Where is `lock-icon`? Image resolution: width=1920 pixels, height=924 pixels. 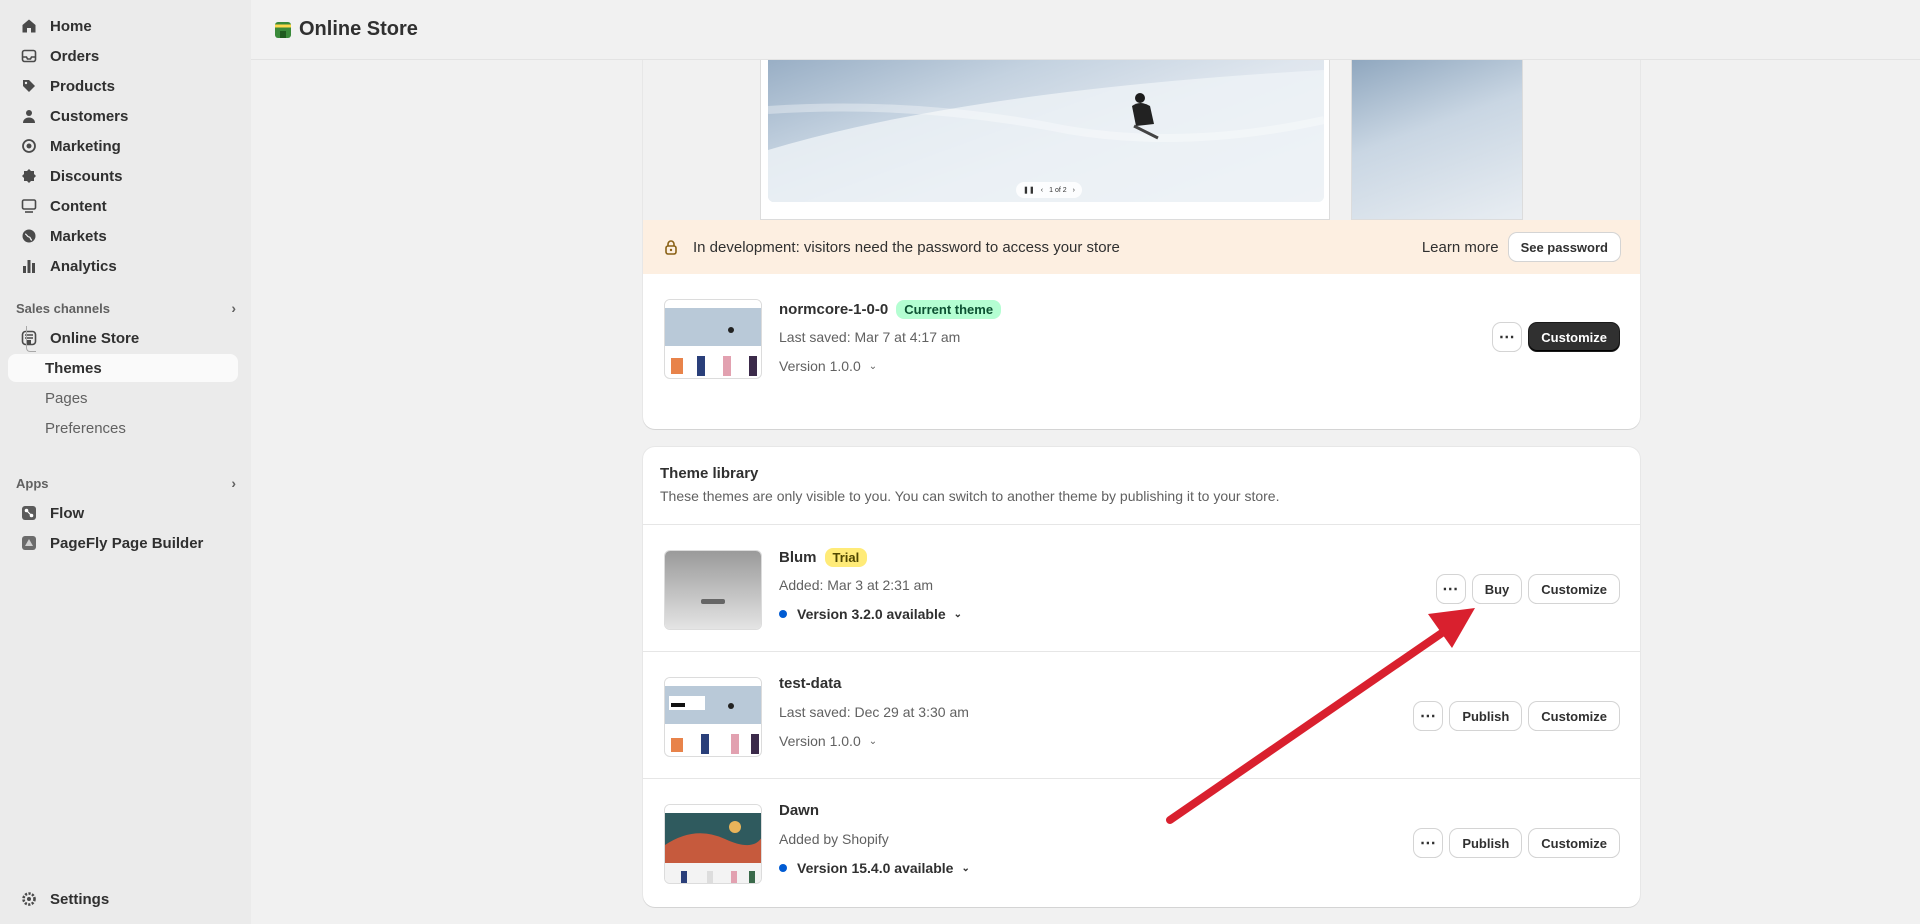 lock-icon is located at coordinates (671, 247).